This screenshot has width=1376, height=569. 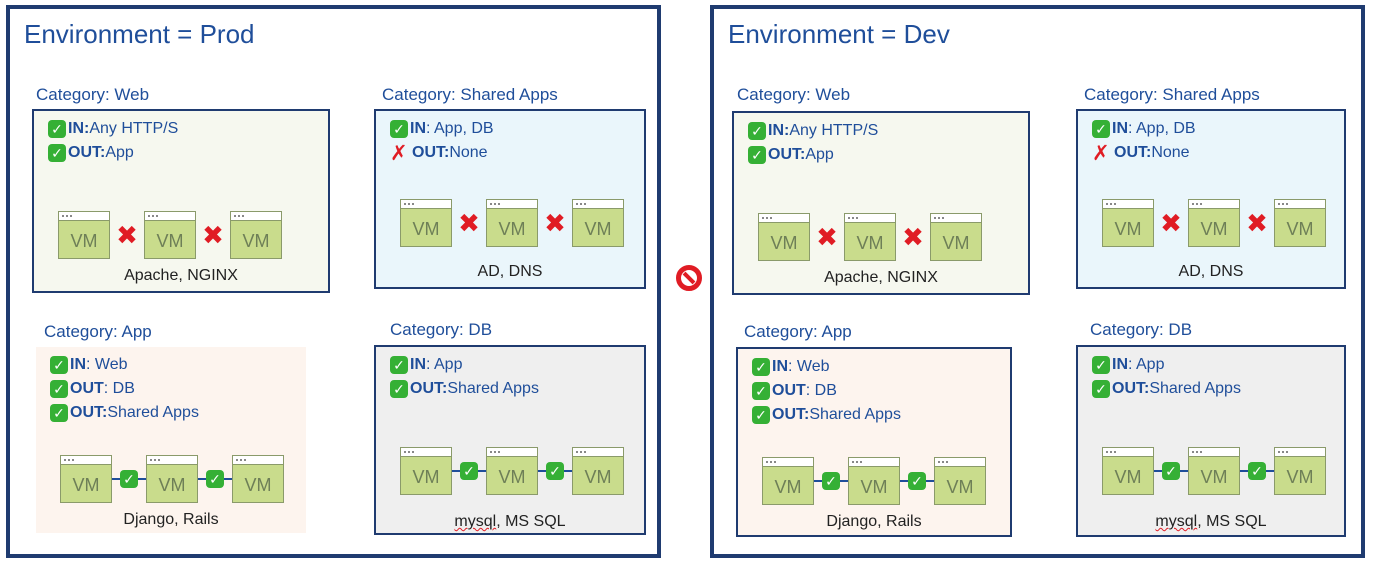 What do you see at coordinates (113, 129) in the screenshot?
I see `rule-in: ✓ IN: Any HTTP/S` at bounding box center [113, 129].